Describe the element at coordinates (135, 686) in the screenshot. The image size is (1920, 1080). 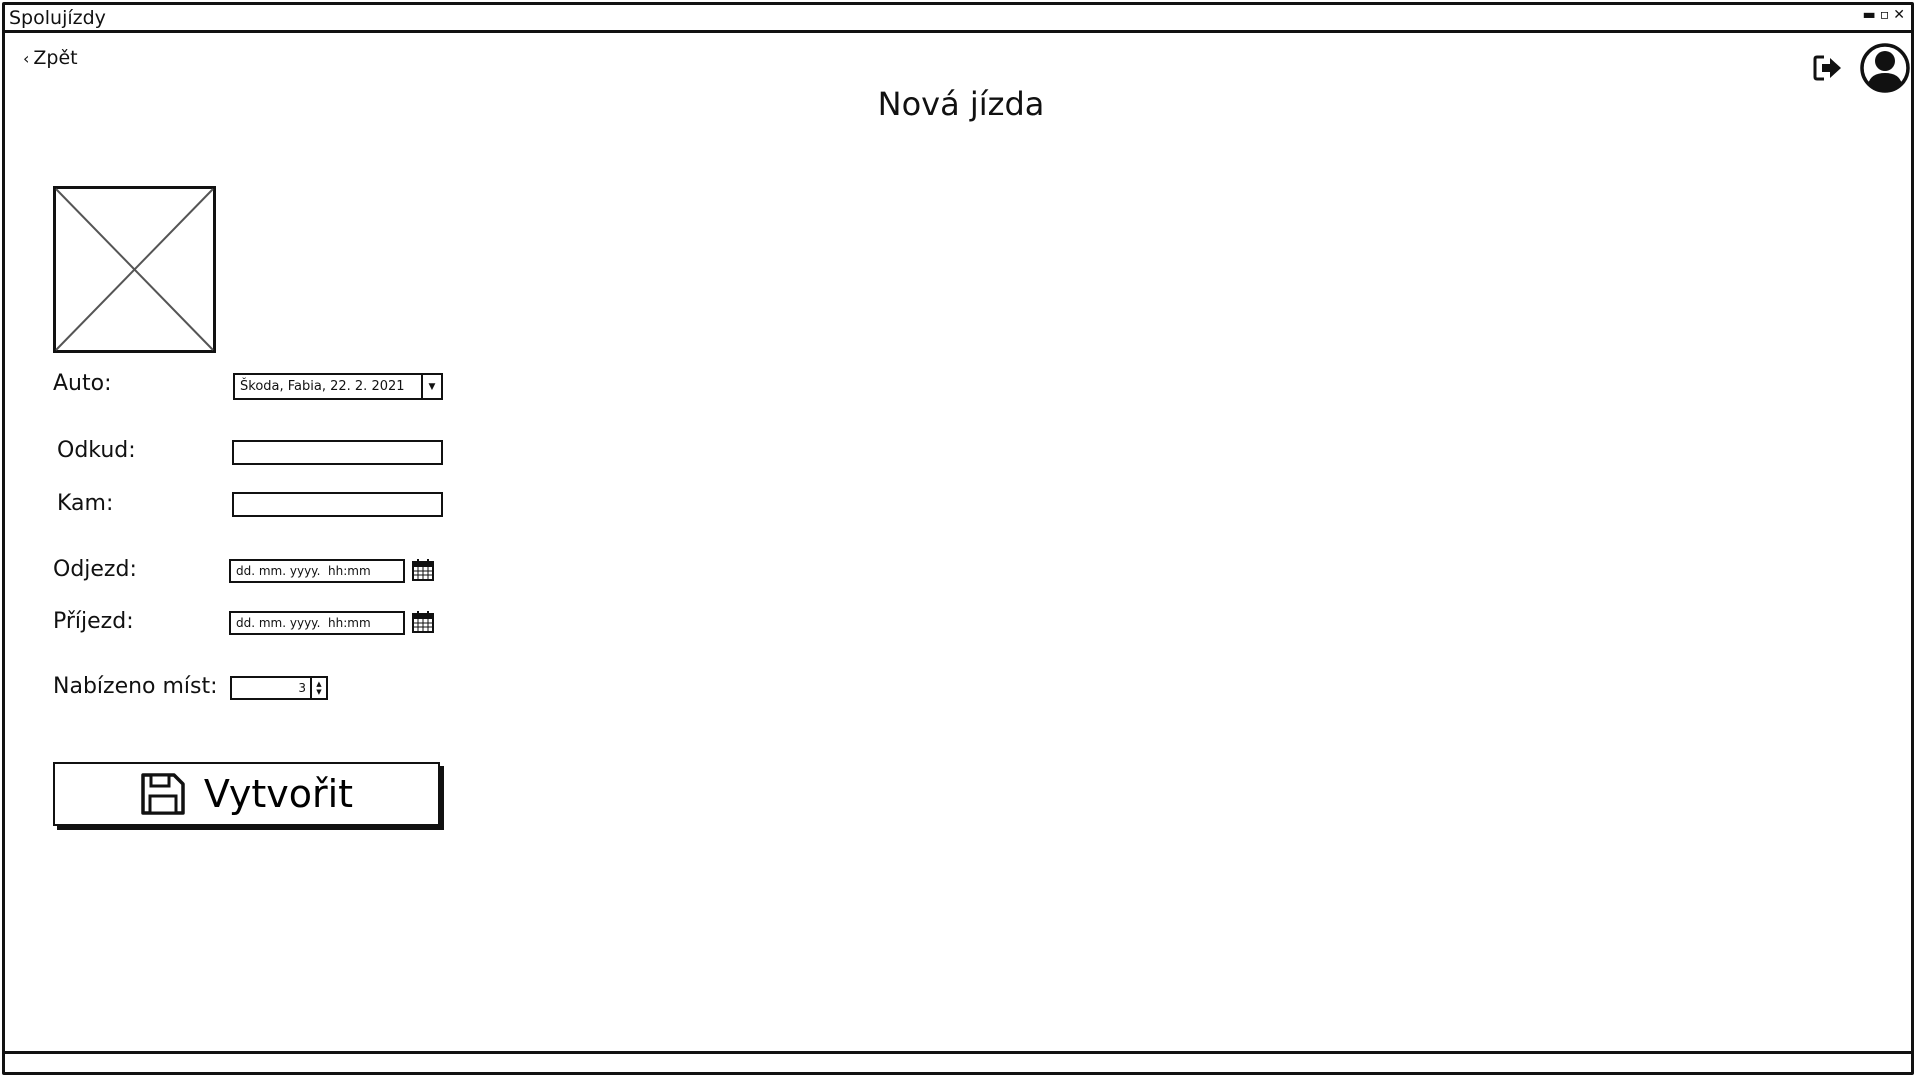
I see `seats-label: Nabízeno míst:` at that location.